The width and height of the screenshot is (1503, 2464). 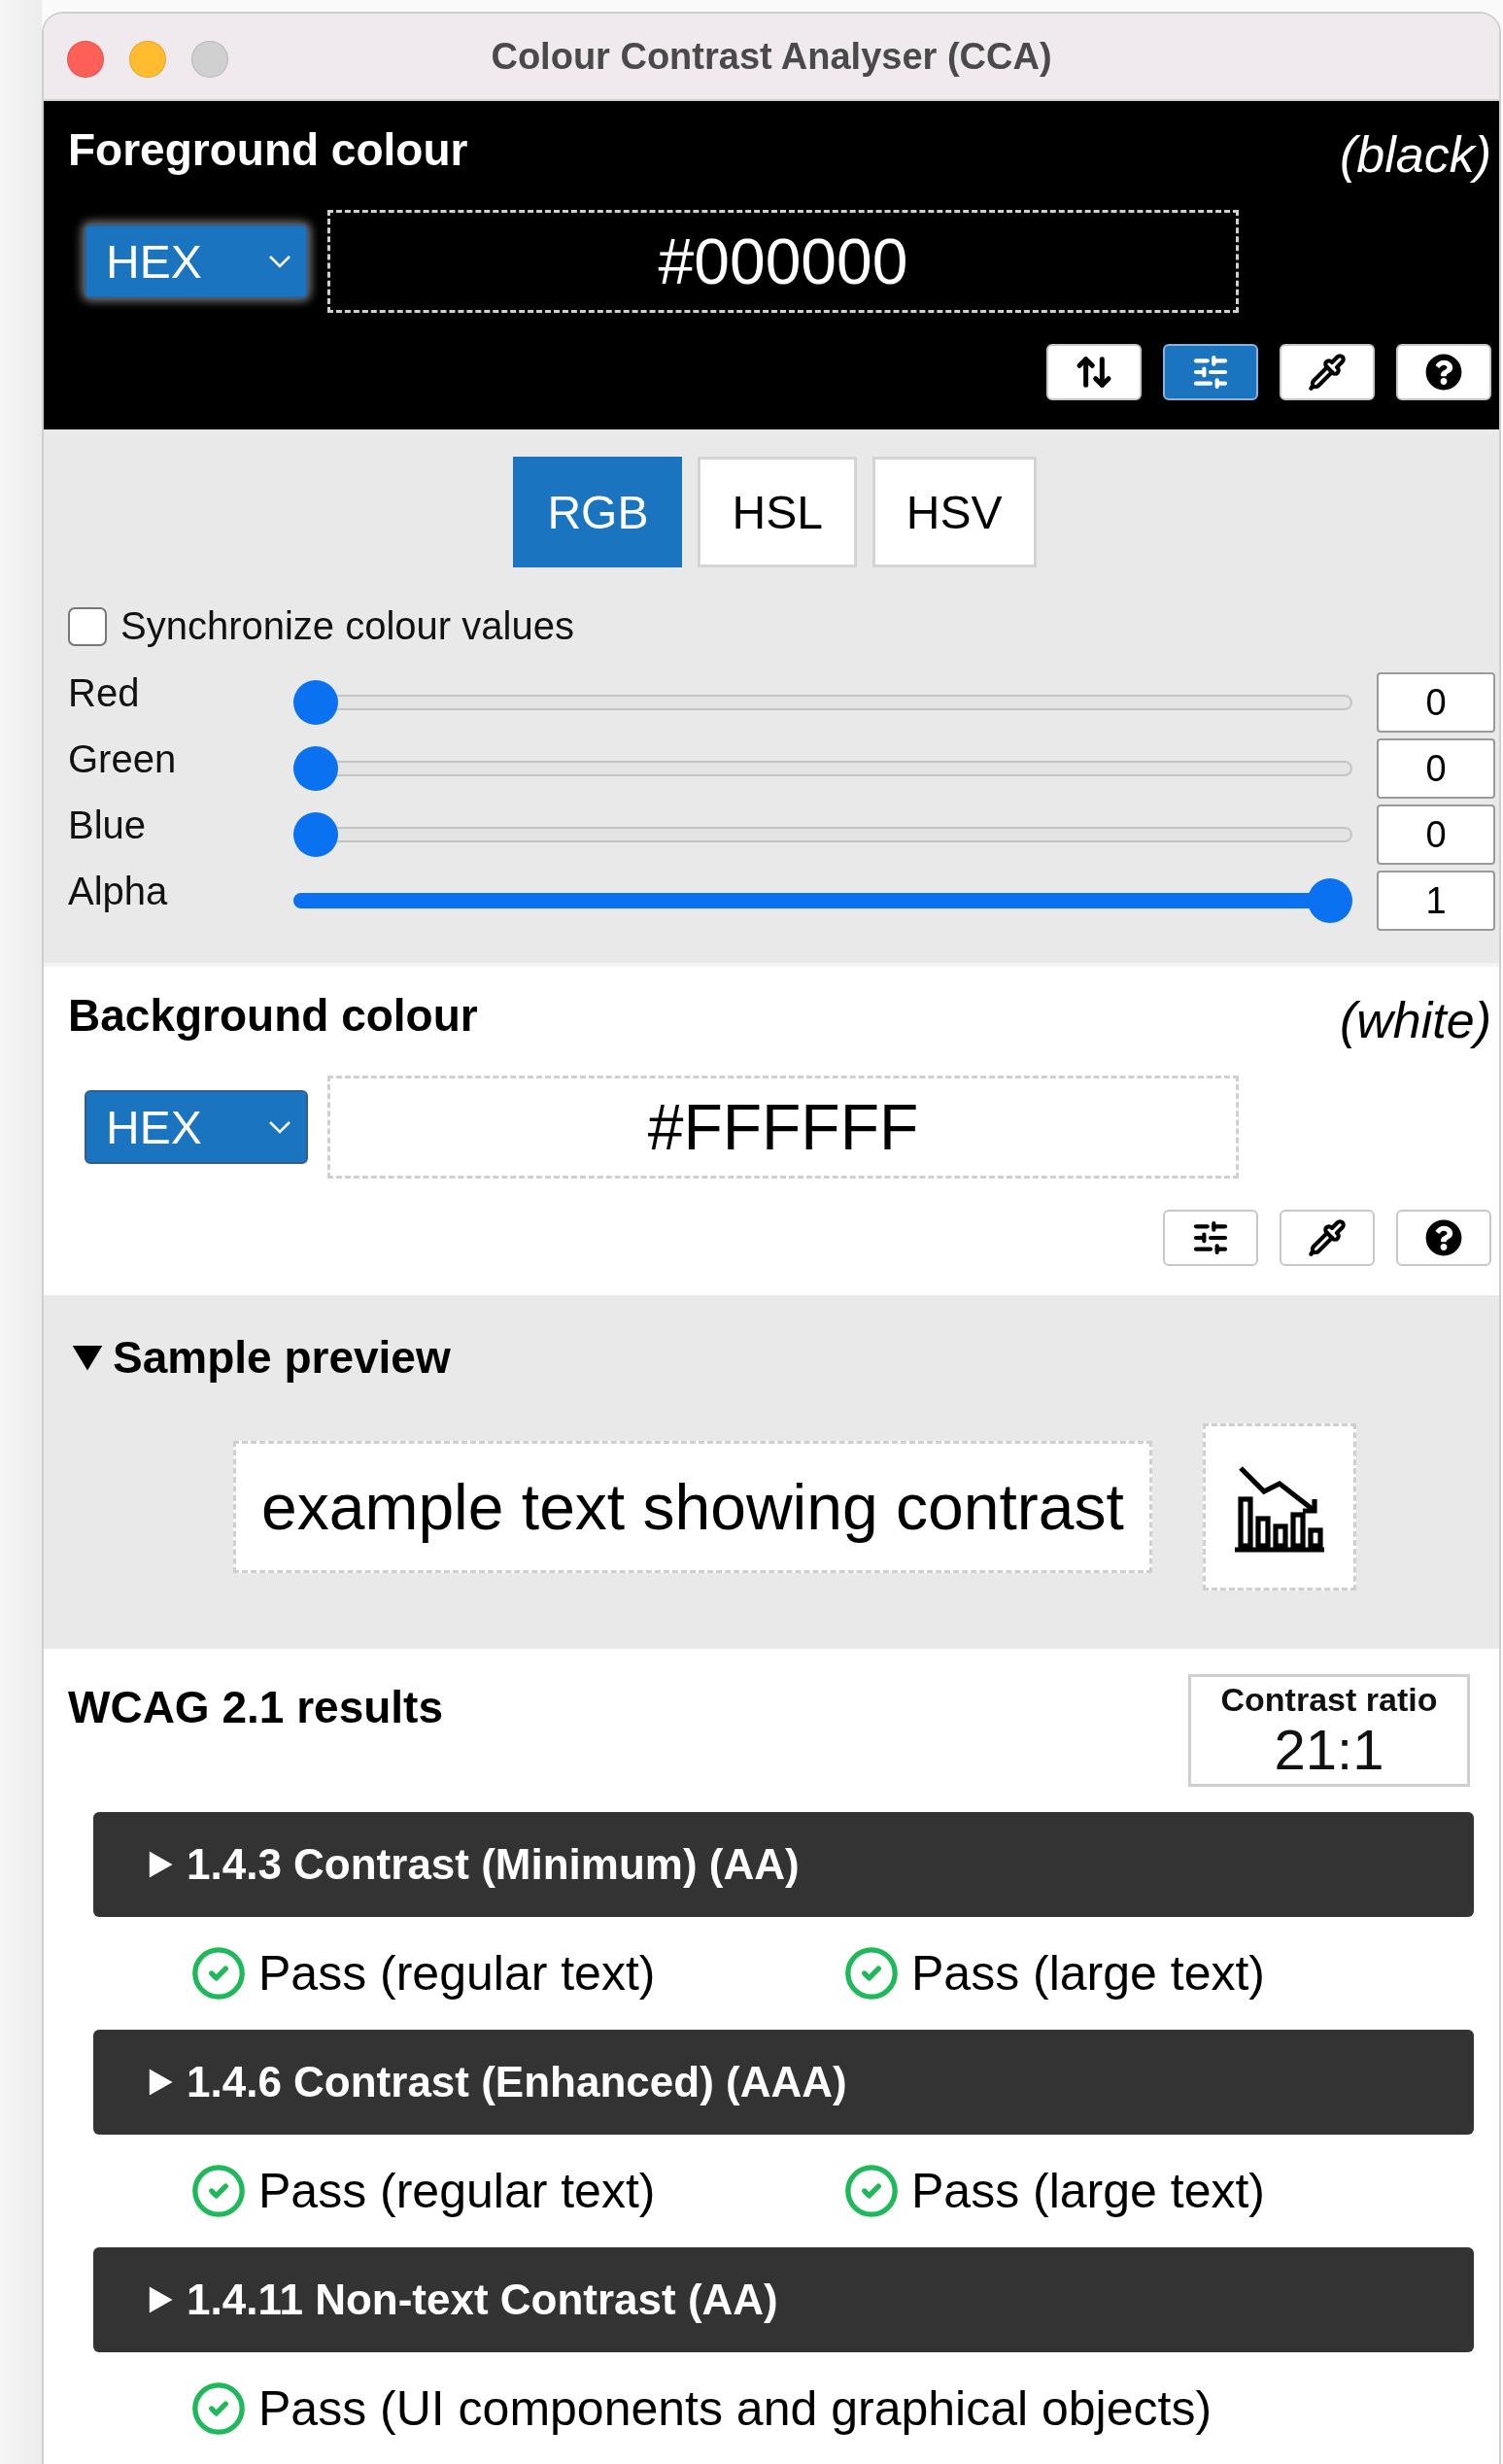 I want to click on sample-text: example text showing contrast, so click(x=693, y=1507).